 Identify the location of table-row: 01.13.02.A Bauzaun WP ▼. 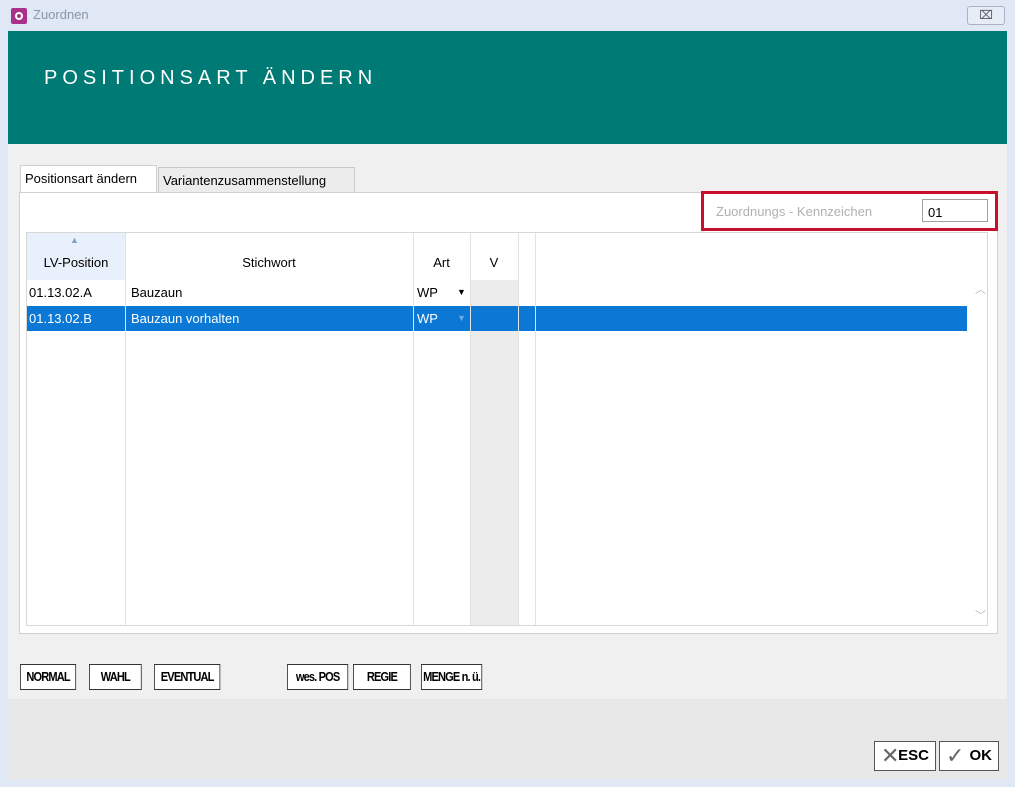
(497, 292).